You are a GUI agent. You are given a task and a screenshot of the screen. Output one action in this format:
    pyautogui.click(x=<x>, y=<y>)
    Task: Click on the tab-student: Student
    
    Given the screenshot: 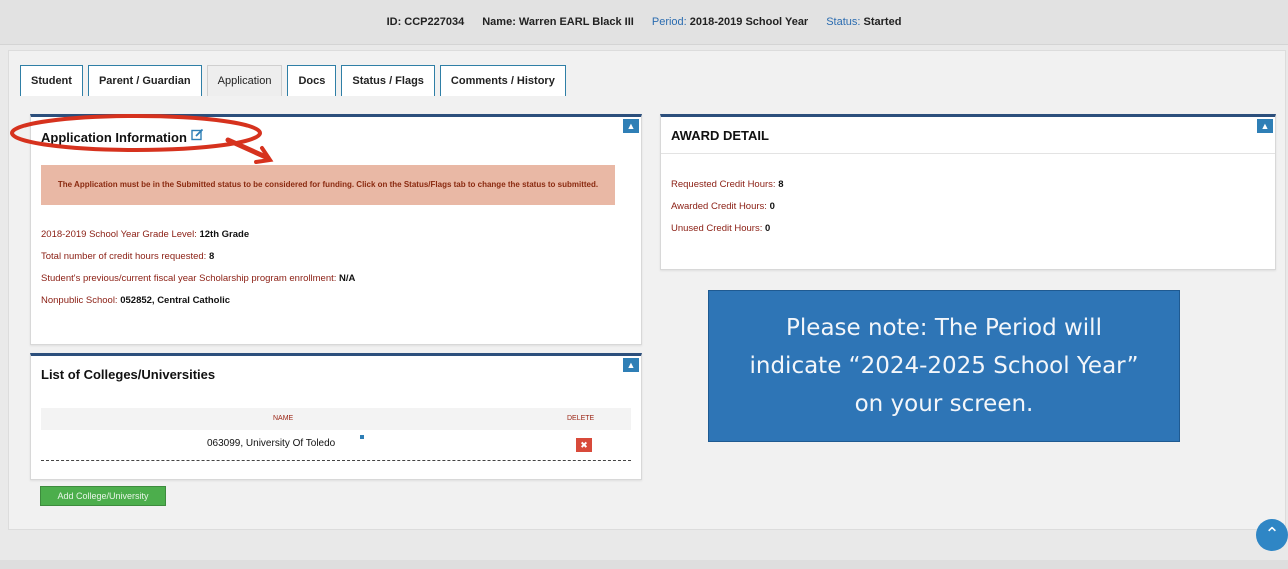 What is the action you would take?
    pyautogui.click(x=51, y=80)
    